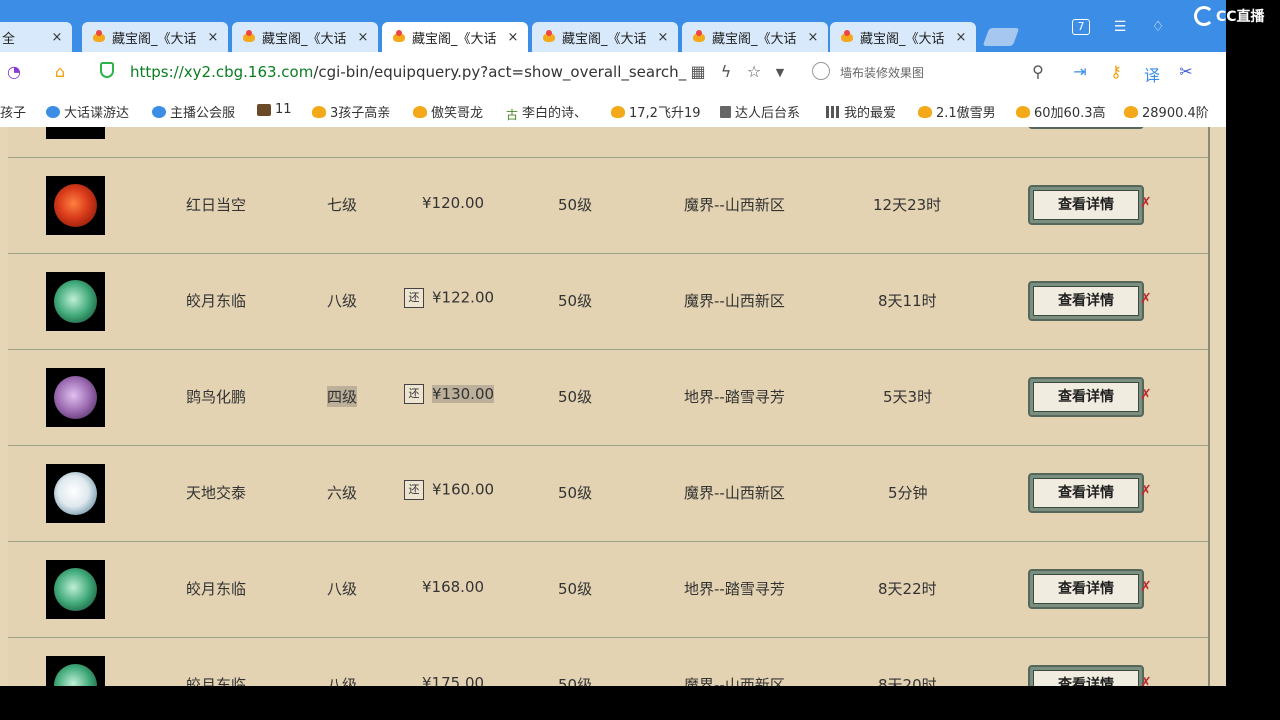 This screenshot has height=720, width=1280. Describe the element at coordinates (870, 113) in the screenshot. I see `bookmark-label: 我的最爱` at that location.